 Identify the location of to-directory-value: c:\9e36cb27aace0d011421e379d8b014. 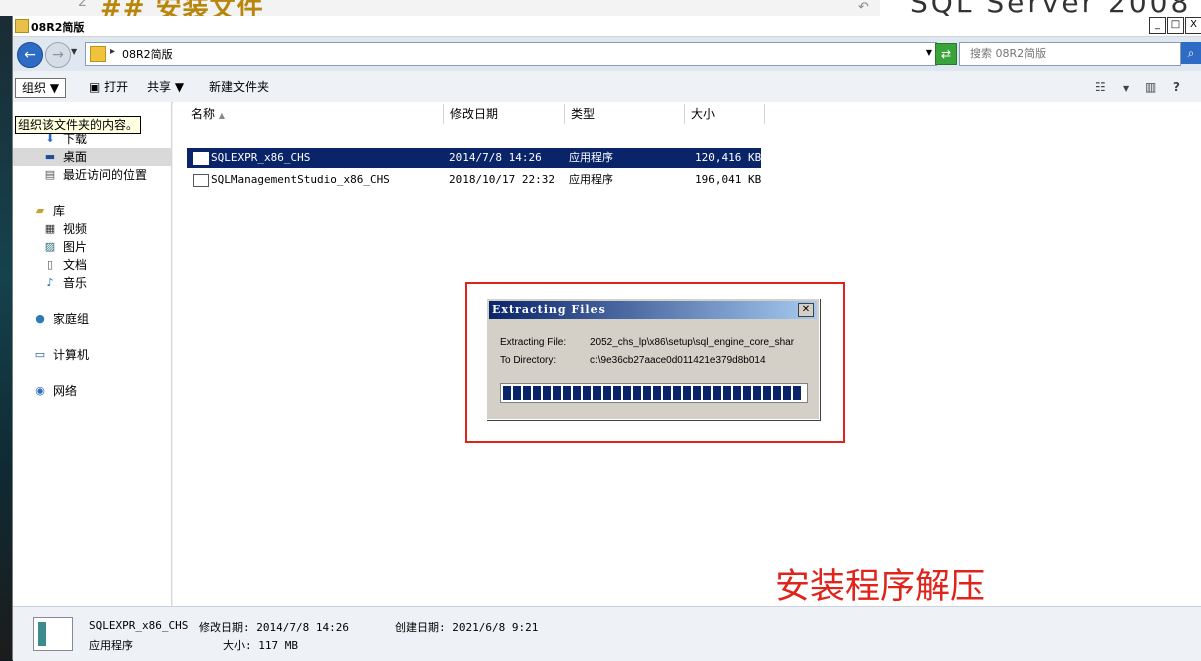
(678, 360).